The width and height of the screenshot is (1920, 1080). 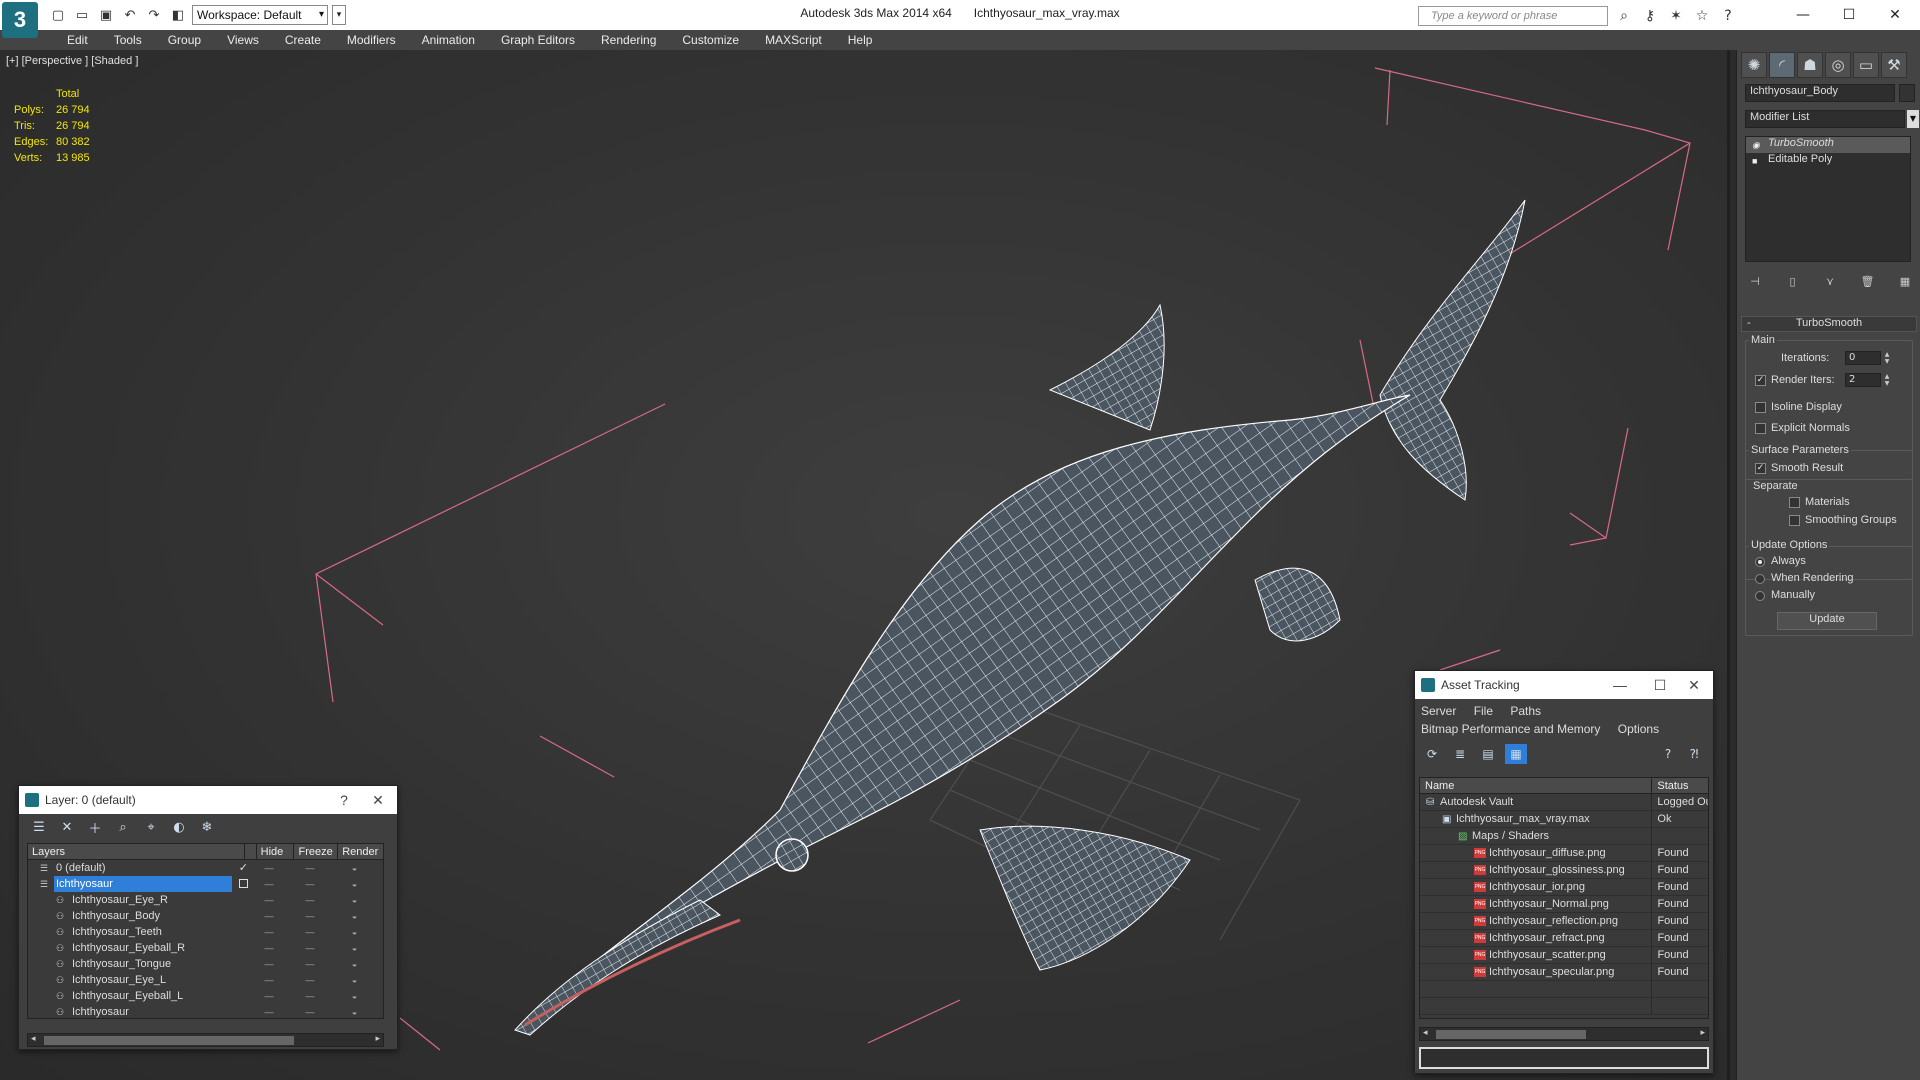 I want to click on list-view-icon: ≣, so click(x=1460, y=754).